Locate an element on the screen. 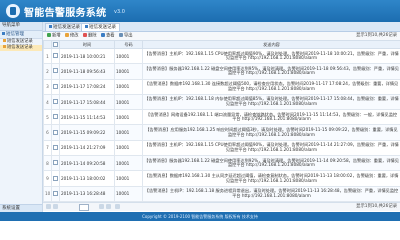 Image resolution: width=400 pixels, height=240 pixels. delete-button: 删除 is located at coordinates (90, 36).